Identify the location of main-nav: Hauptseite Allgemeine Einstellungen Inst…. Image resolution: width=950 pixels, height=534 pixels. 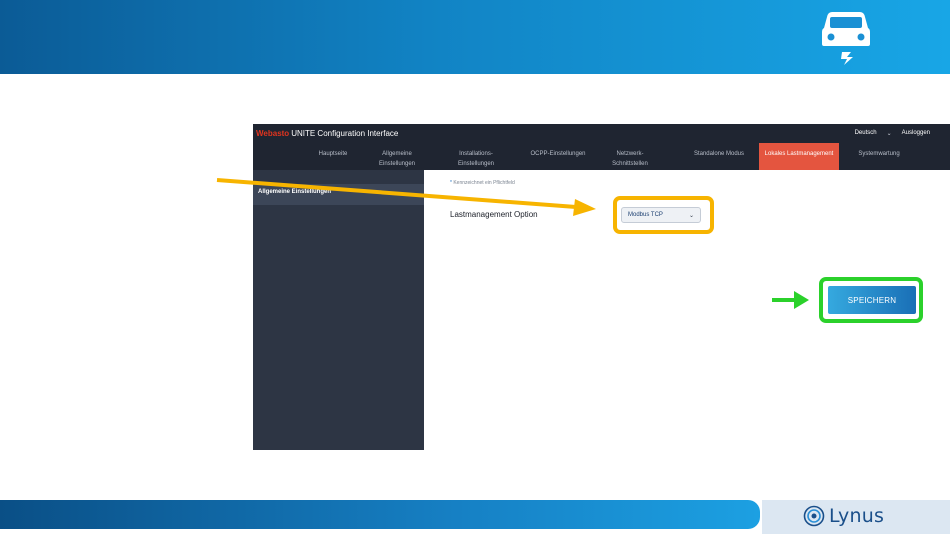
(601, 156).